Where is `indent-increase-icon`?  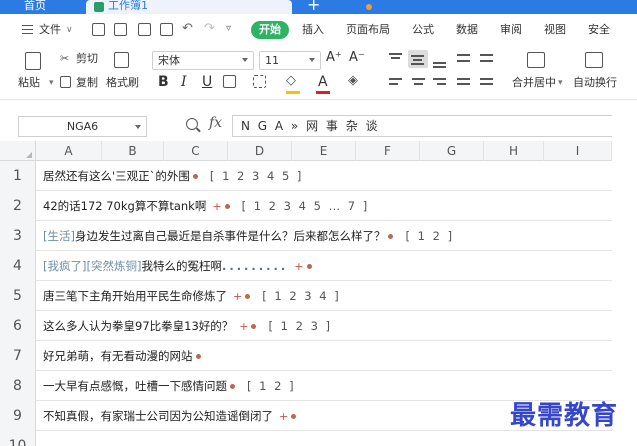
indent-increase-icon is located at coordinates (486, 55).